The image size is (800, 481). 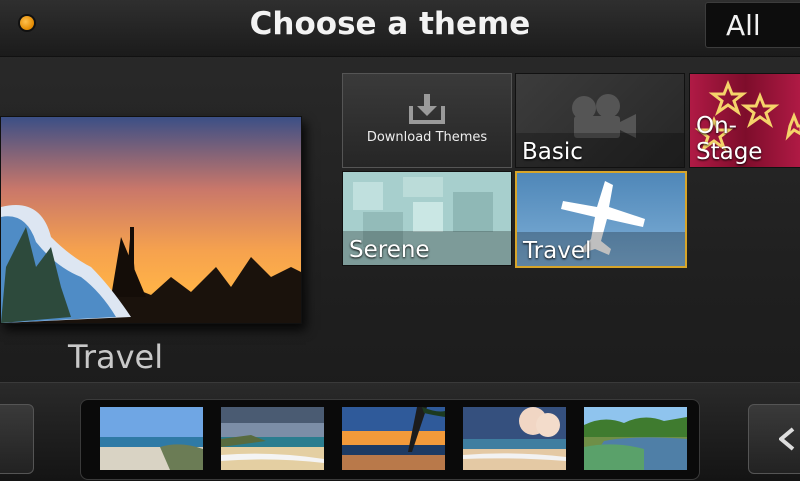 What do you see at coordinates (729, 139) in the screenshot?
I see `theme-label-on-stage: On-Stage` at bounding box center [729, 139].